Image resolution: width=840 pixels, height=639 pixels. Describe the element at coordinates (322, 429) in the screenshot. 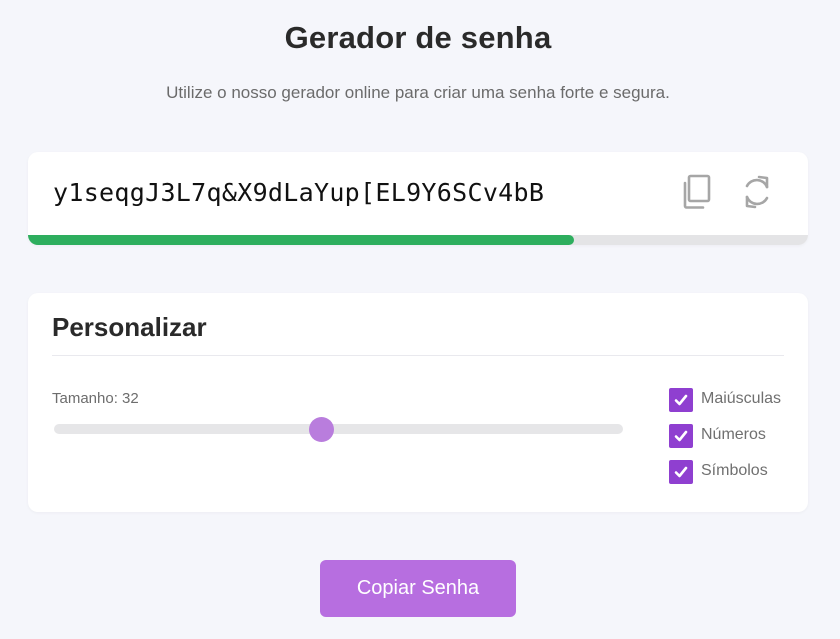

I see `length-slider-thumb` at that location.